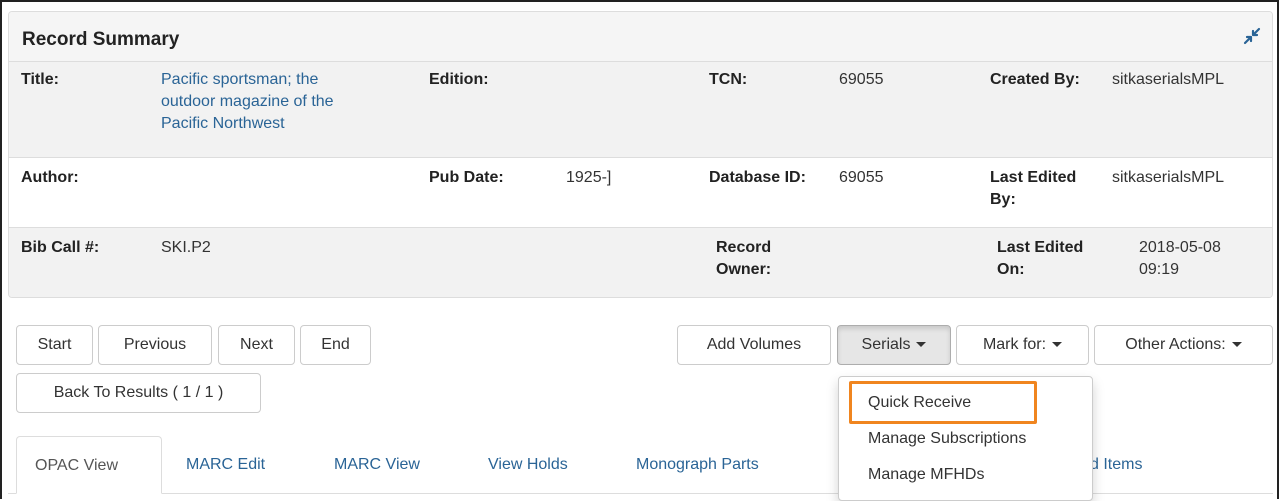 This screenshot has width=1279, height=501. Describe the element at coordinates (1040, 259) in the screenshot. I see `last-edited-on-label: Last Edited On:` at that location.